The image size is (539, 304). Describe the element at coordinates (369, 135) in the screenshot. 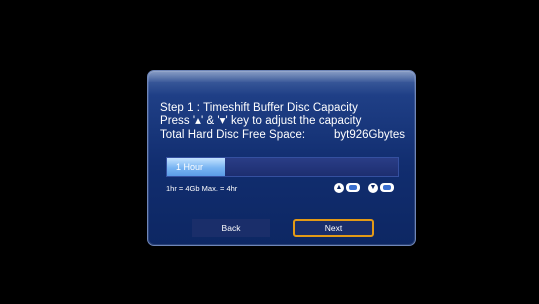

I see `free-space-value: byt926Gbytes` at that location.